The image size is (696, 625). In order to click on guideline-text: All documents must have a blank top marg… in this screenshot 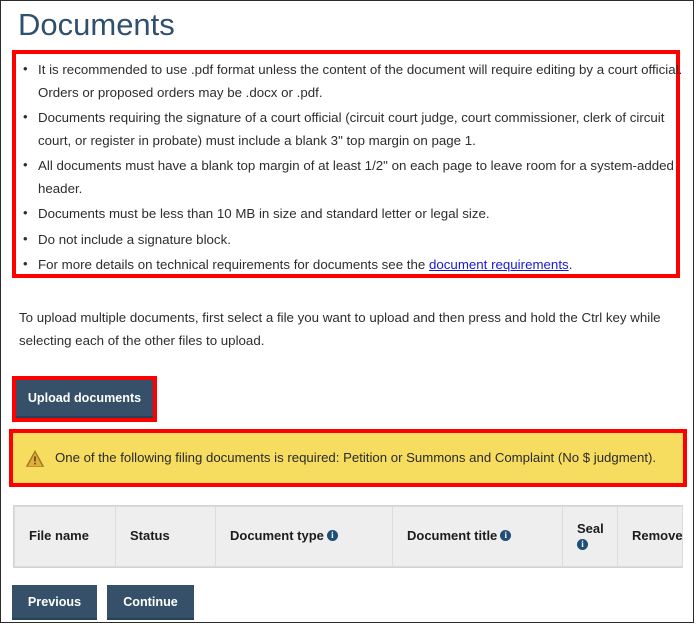, I will do `click(356, 177)`.